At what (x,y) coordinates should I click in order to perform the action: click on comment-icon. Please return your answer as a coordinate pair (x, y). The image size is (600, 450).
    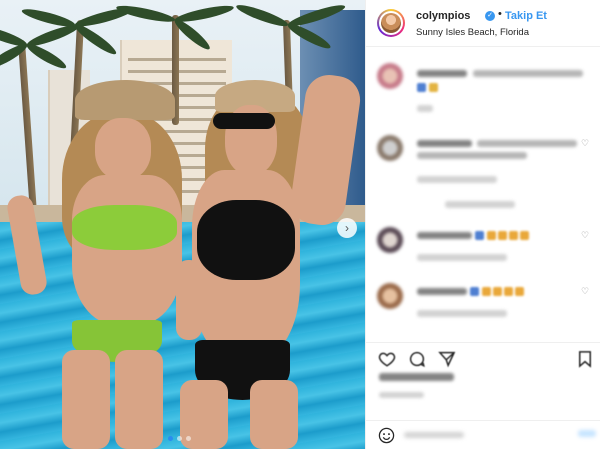
    Looking at the image, I should click on (417, 359).